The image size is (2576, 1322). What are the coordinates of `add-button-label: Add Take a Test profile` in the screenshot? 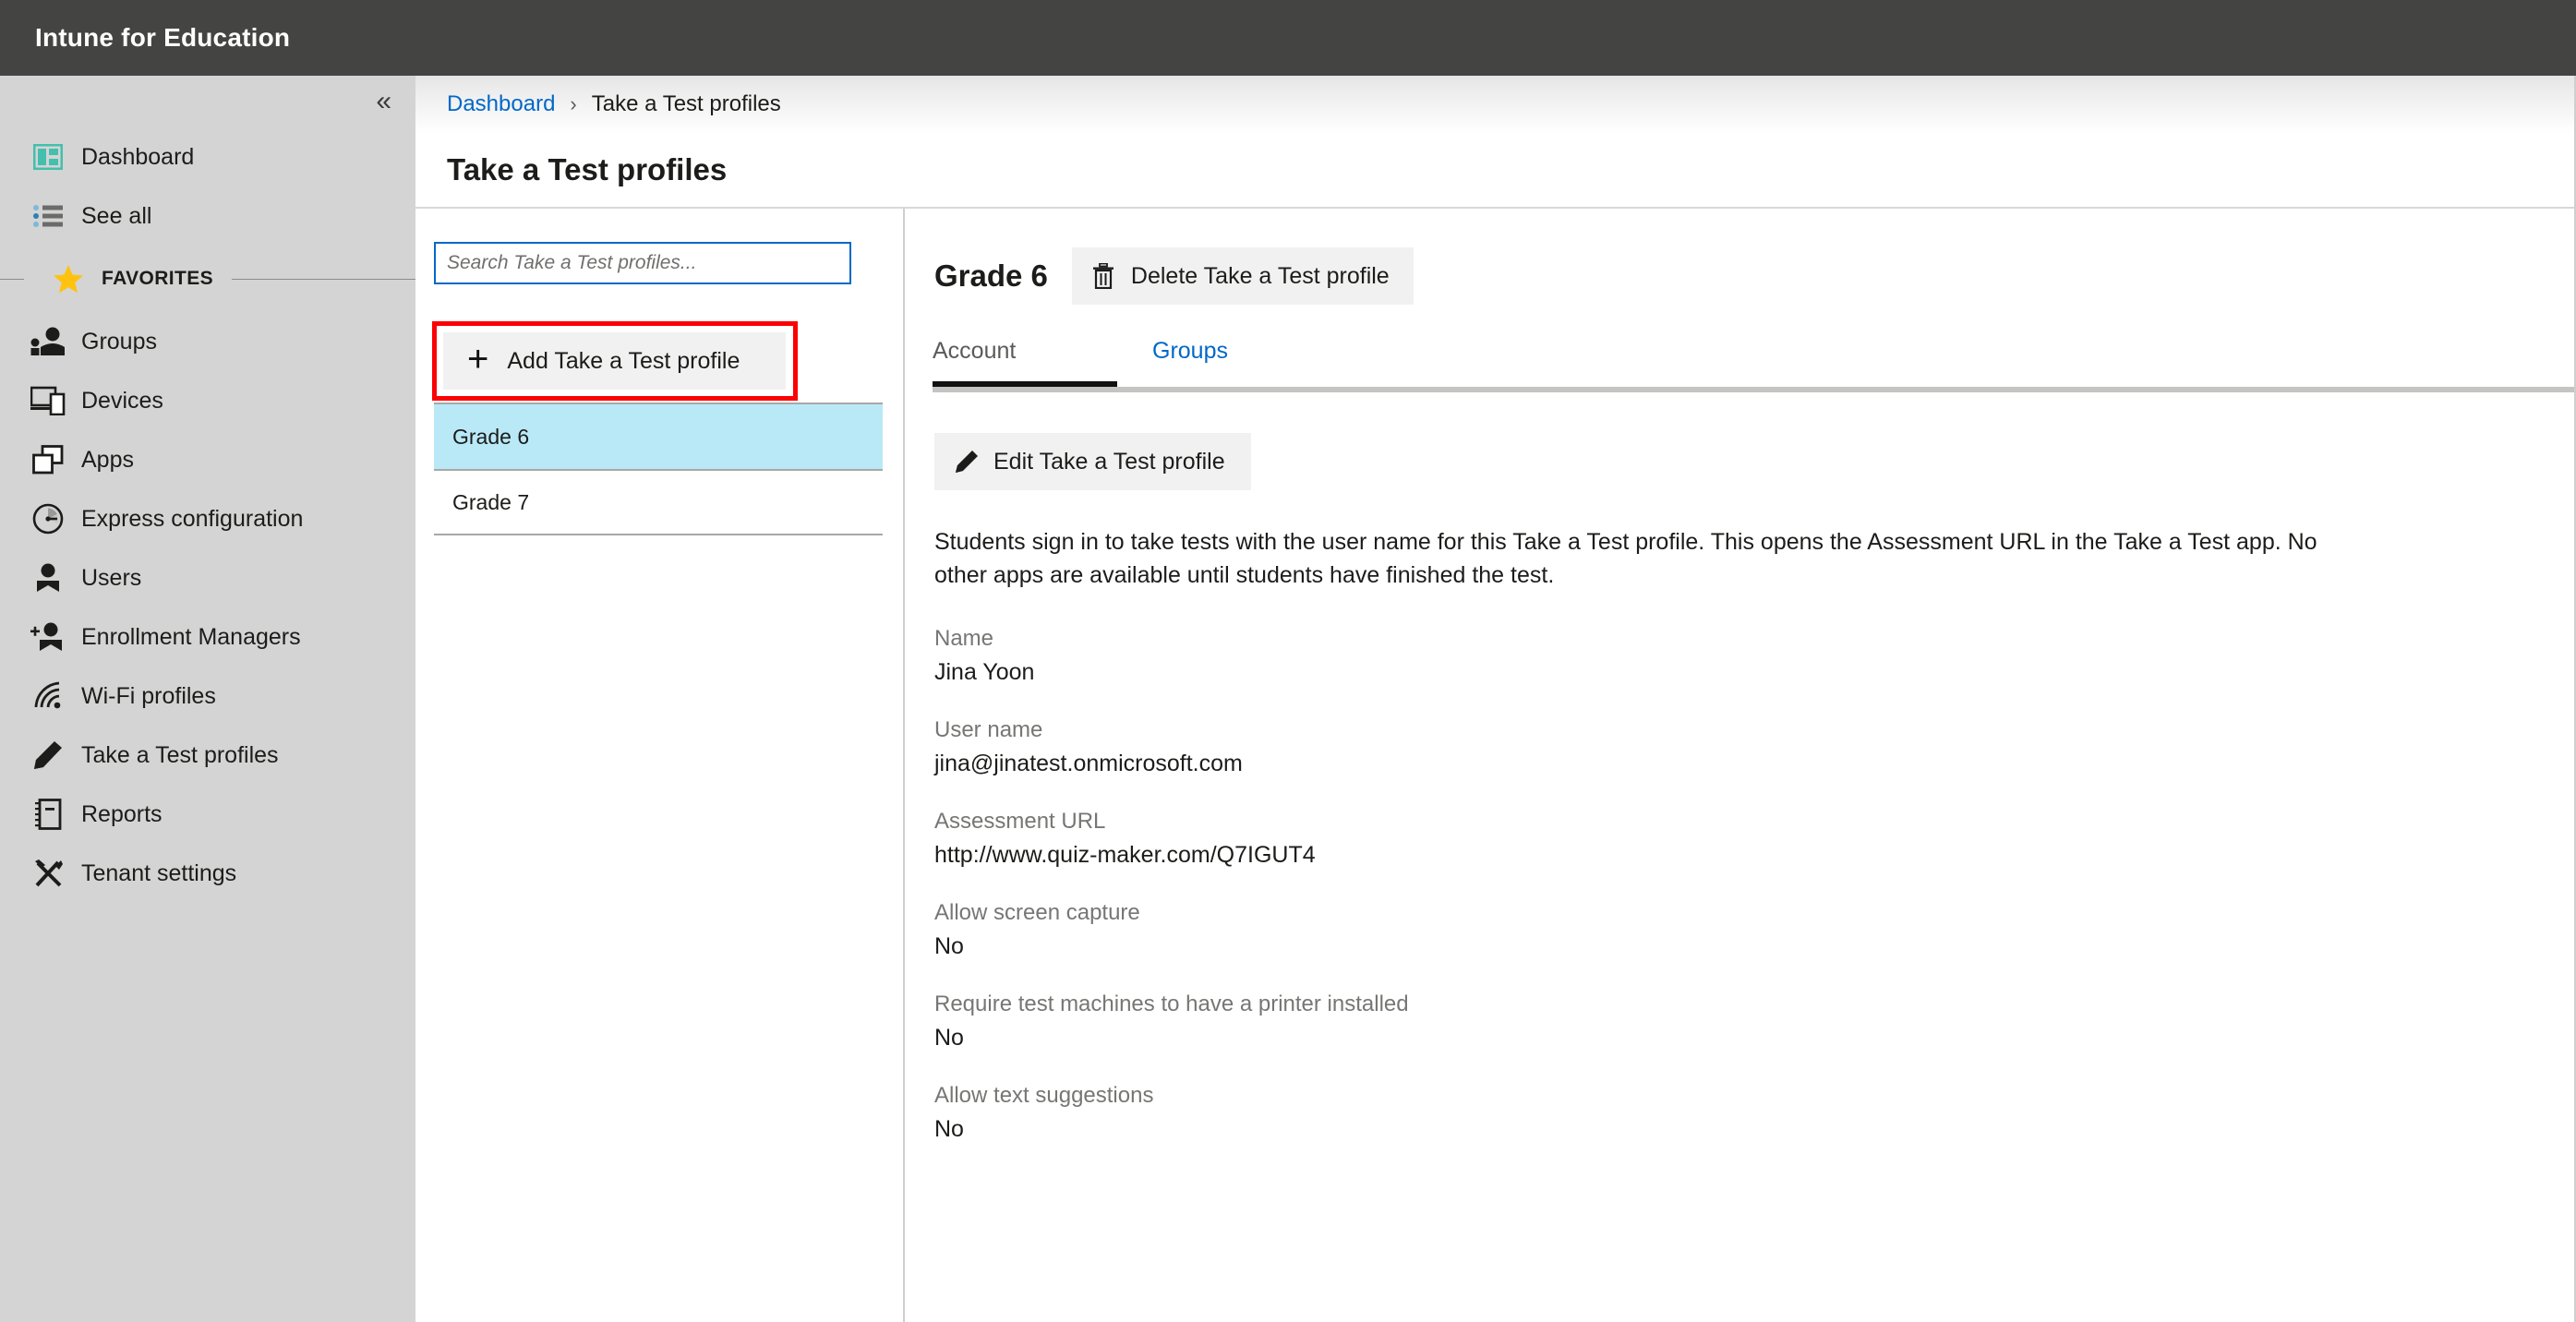 It's located at (623, 360).